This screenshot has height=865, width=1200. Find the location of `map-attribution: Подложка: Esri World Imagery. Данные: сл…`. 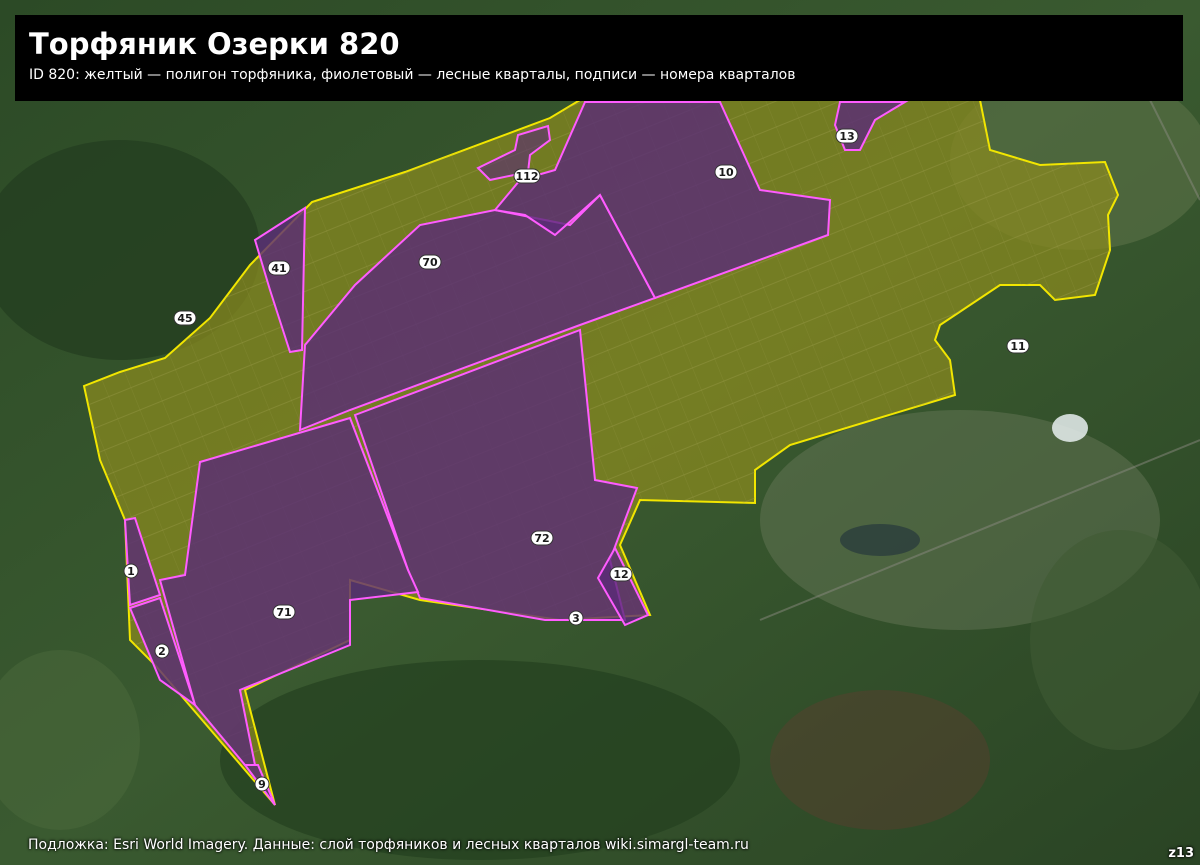

map-attribution: Подложка: Esri World Imagery. Данные: сл… is located at coordinates (388, 845).